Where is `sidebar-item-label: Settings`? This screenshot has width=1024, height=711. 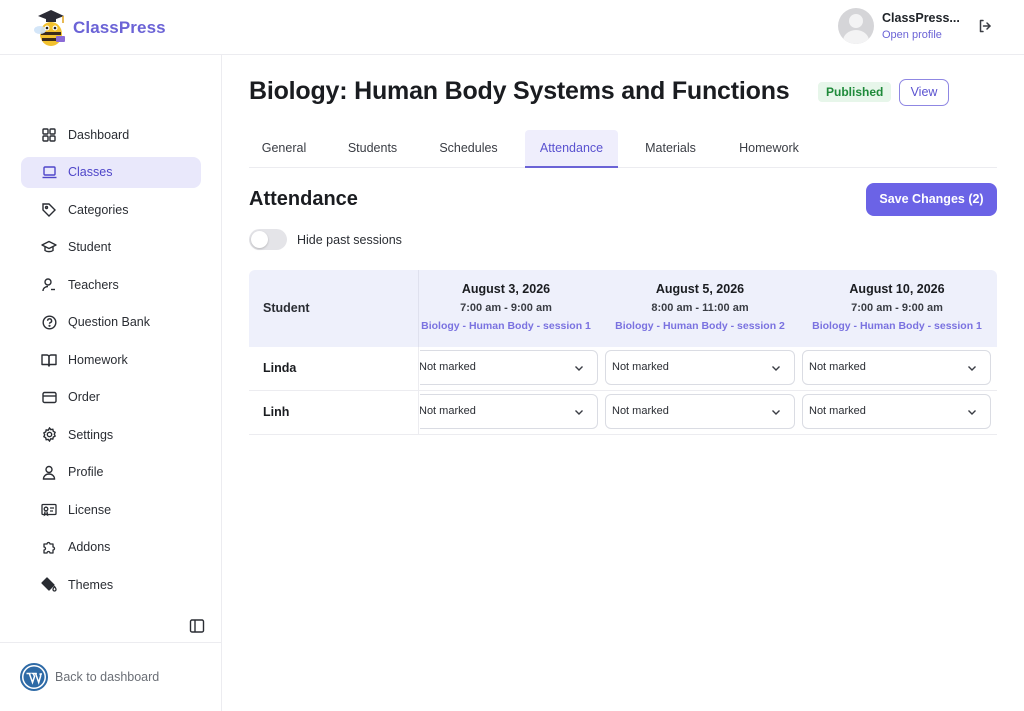 sidebar-item-label: Settings is located at coordinates (91, 434).